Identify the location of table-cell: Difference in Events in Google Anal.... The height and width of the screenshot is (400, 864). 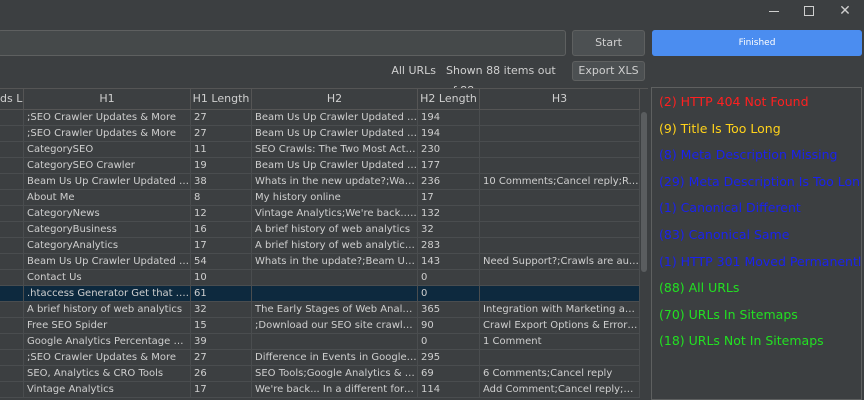
(335, 358).